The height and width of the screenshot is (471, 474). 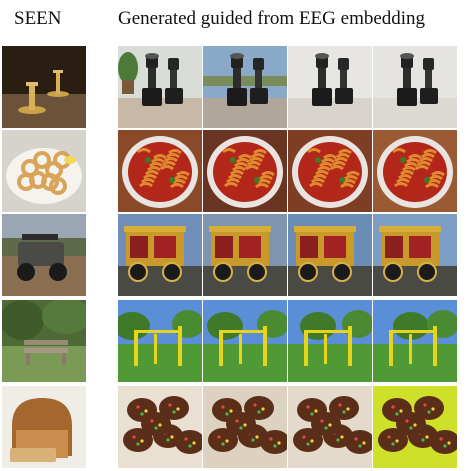 I want to click on generated-column-header: Generated guided from EEG embedding, so click(x=272, y=18).